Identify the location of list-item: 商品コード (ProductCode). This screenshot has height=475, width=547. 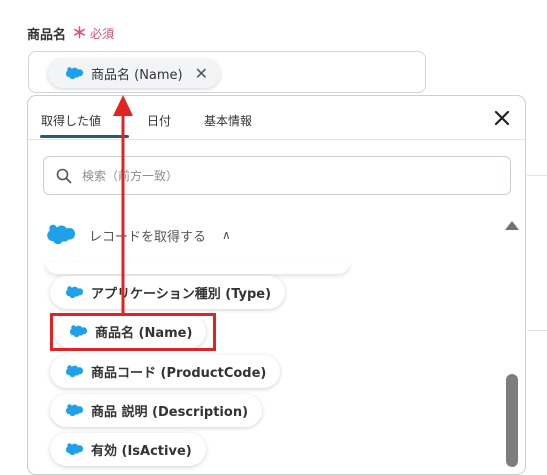
(165, 371).